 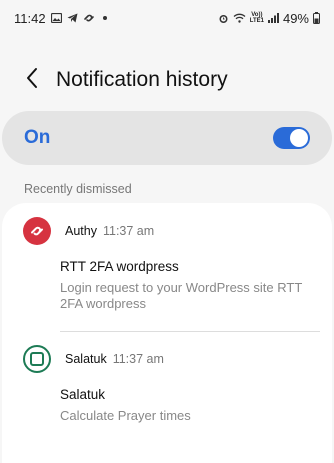 What do you see at coordinates (273, 18) in the screenshot?
I see `signal-icon` at bounding box center [273, 18].